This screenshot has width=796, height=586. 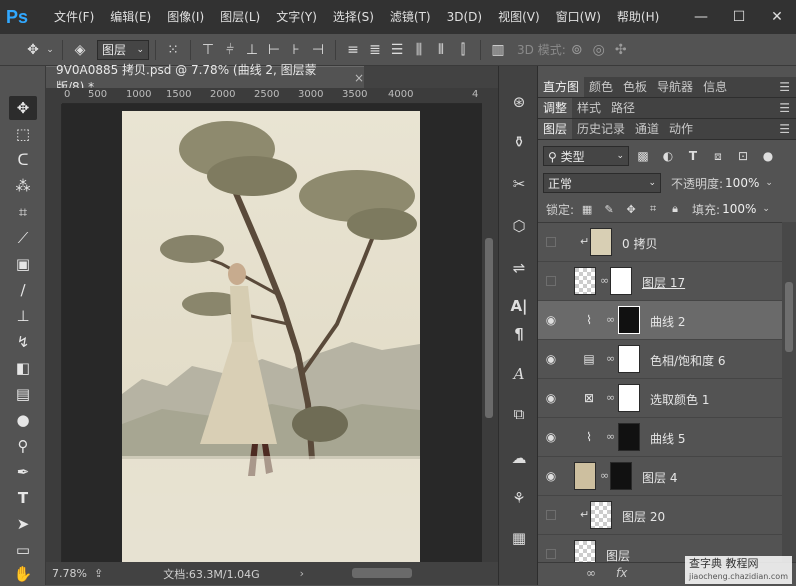 What do you see at coordinates (638, 17) in the screenshot?
I see `menu-help: 帮助(H)` at bounding box center [638, 17].